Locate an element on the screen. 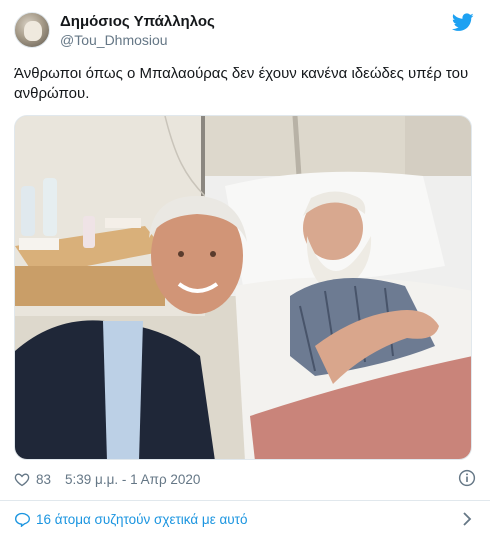 The height and width of the screenshot is (533, 490). heart-icon is located at coordinates (22, 479).